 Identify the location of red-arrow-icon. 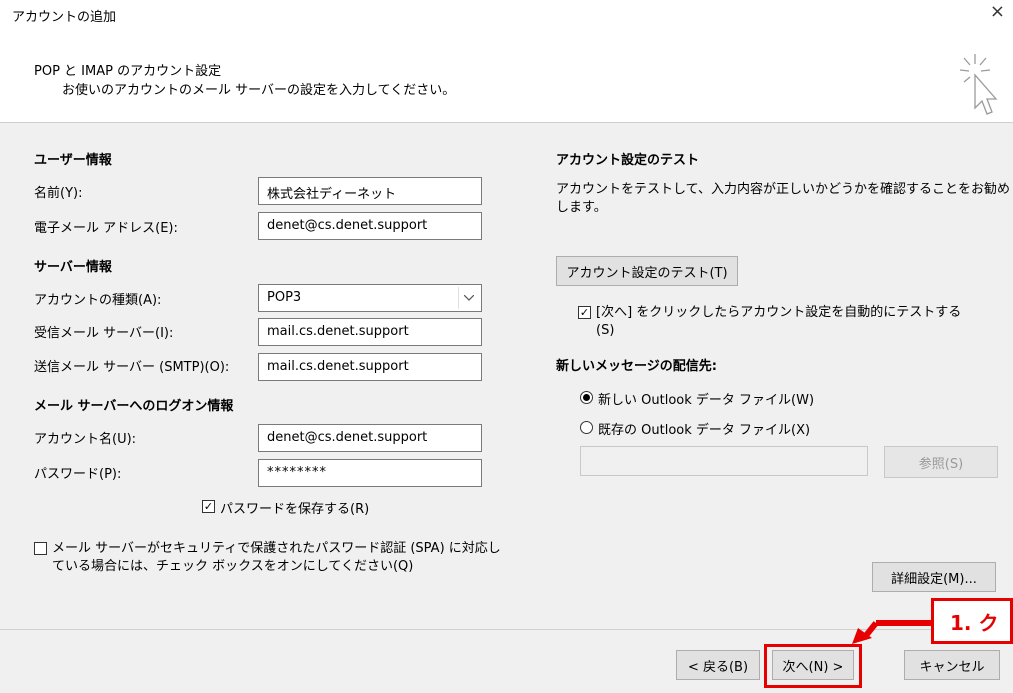
(893, 632).